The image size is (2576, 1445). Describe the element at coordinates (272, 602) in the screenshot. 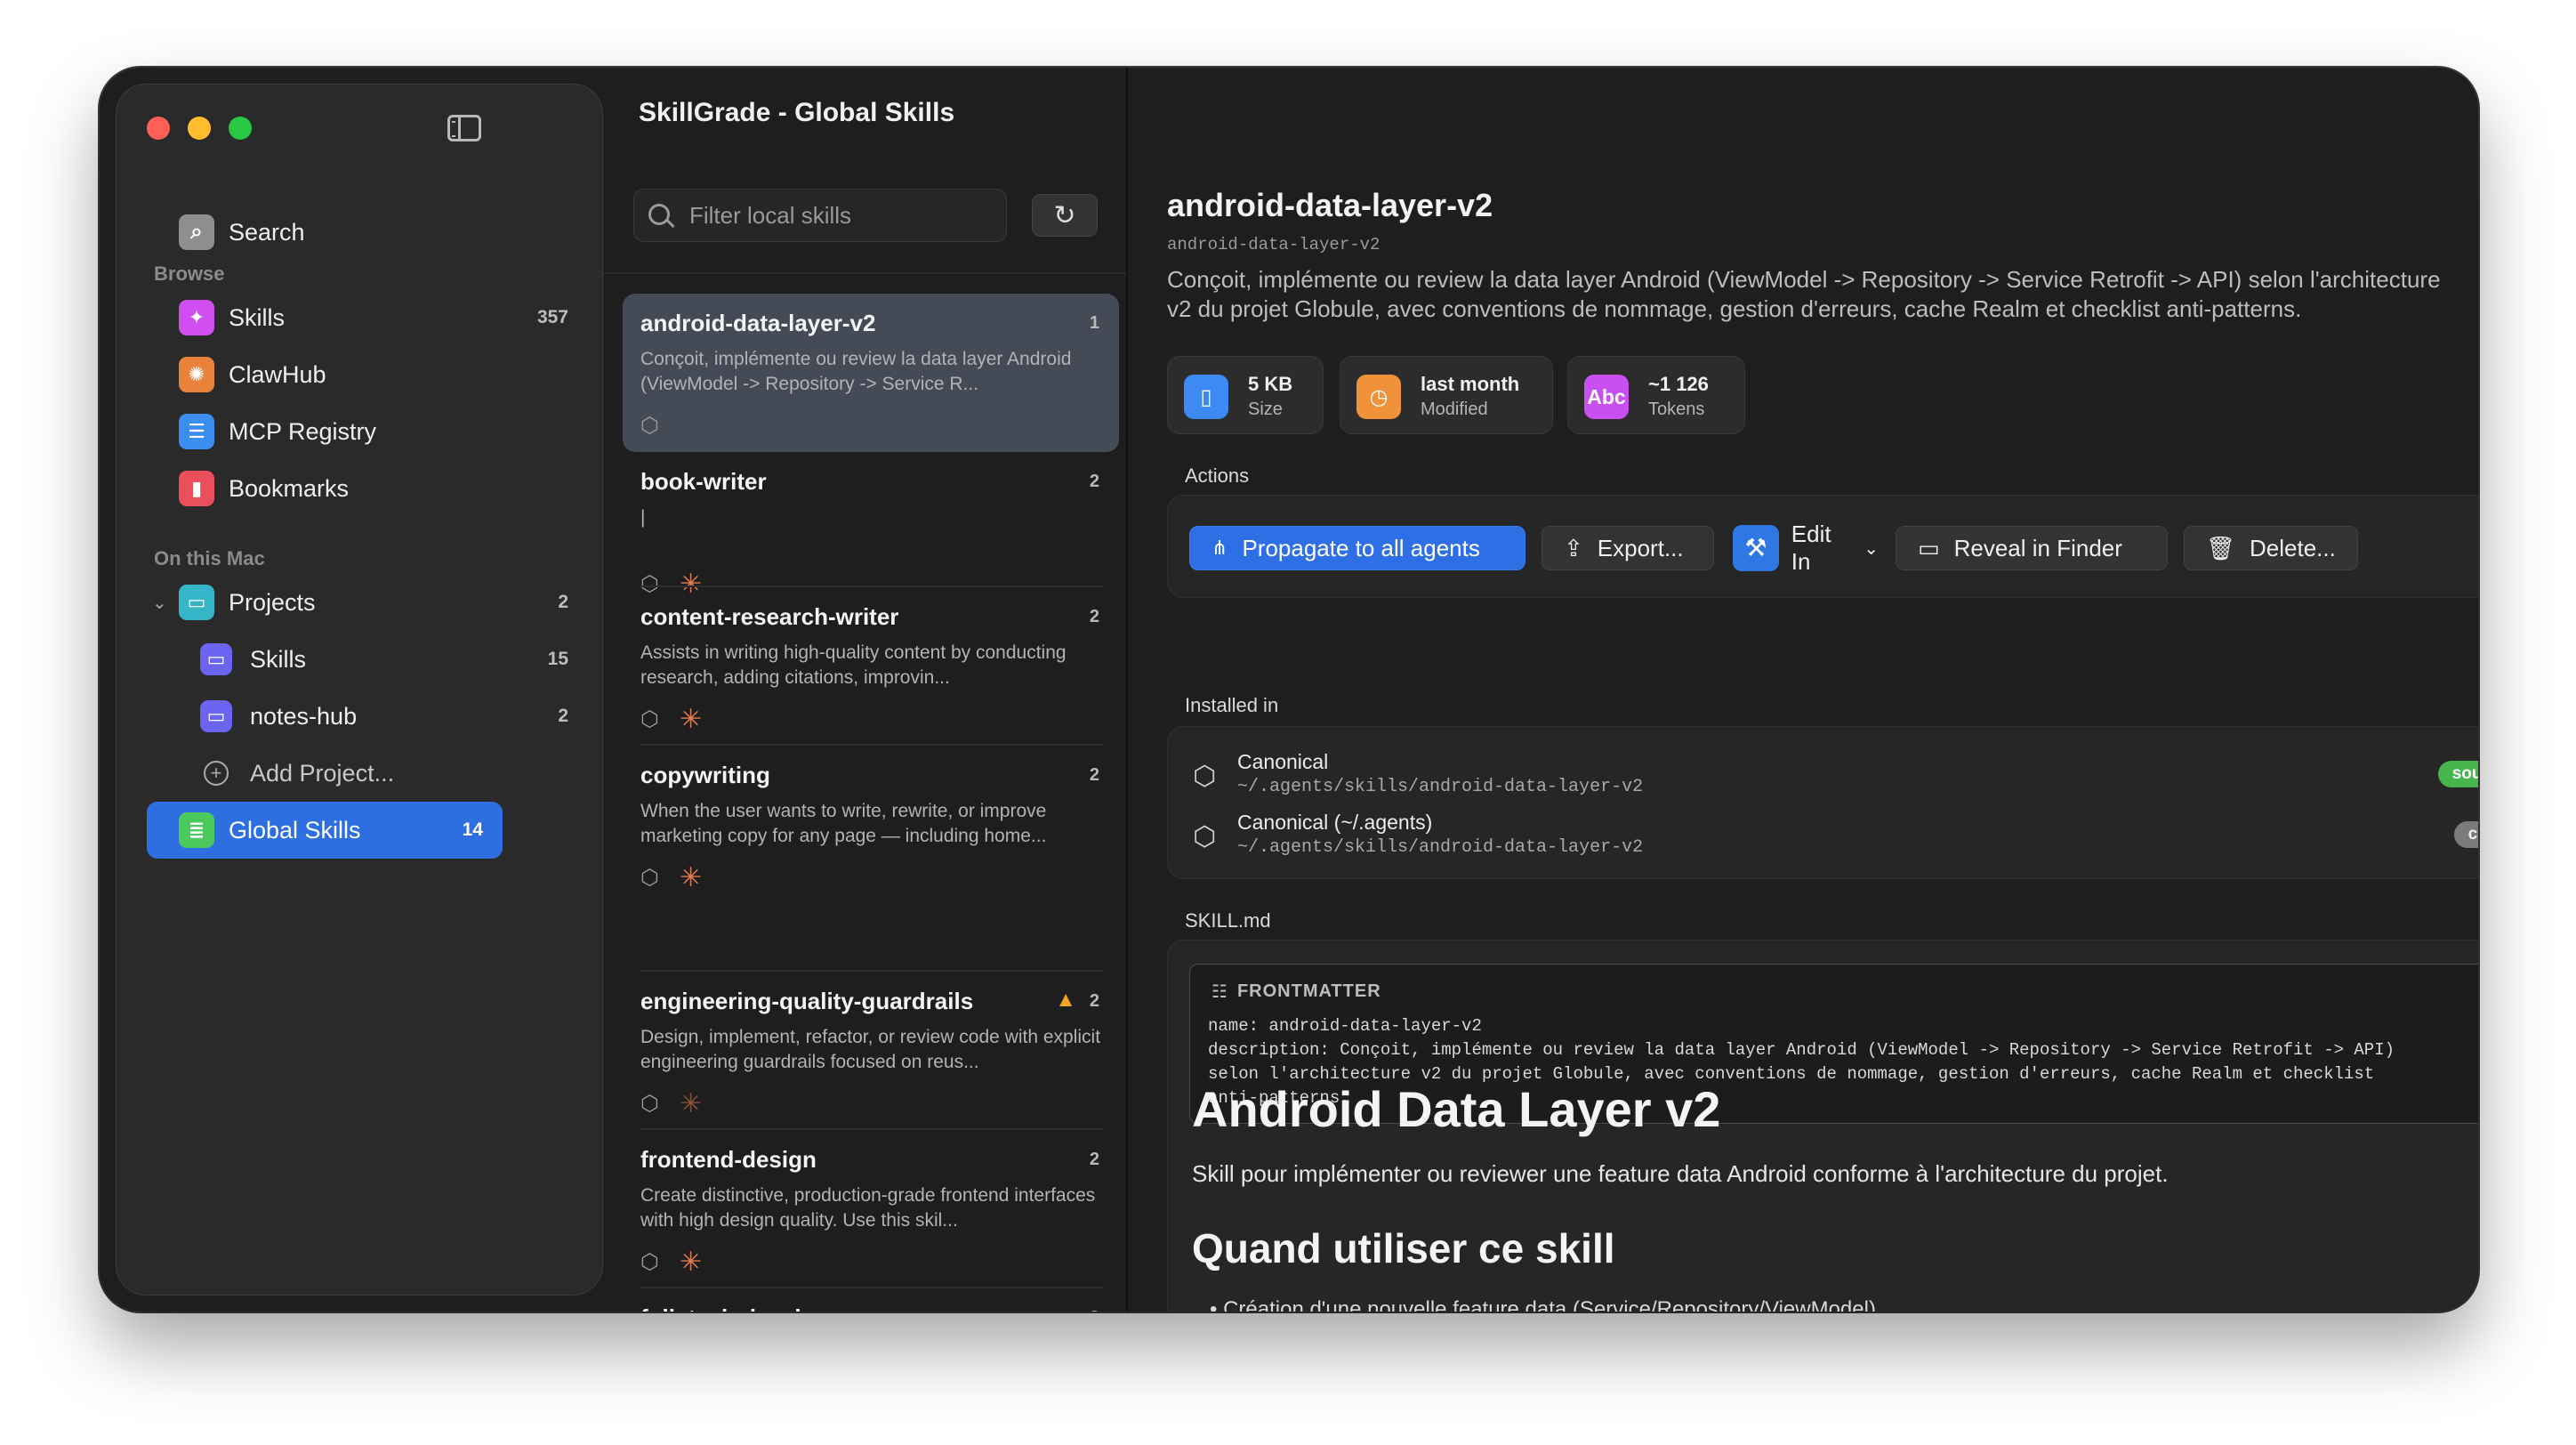

I see `sidebar-item-label: Projects` at that location.